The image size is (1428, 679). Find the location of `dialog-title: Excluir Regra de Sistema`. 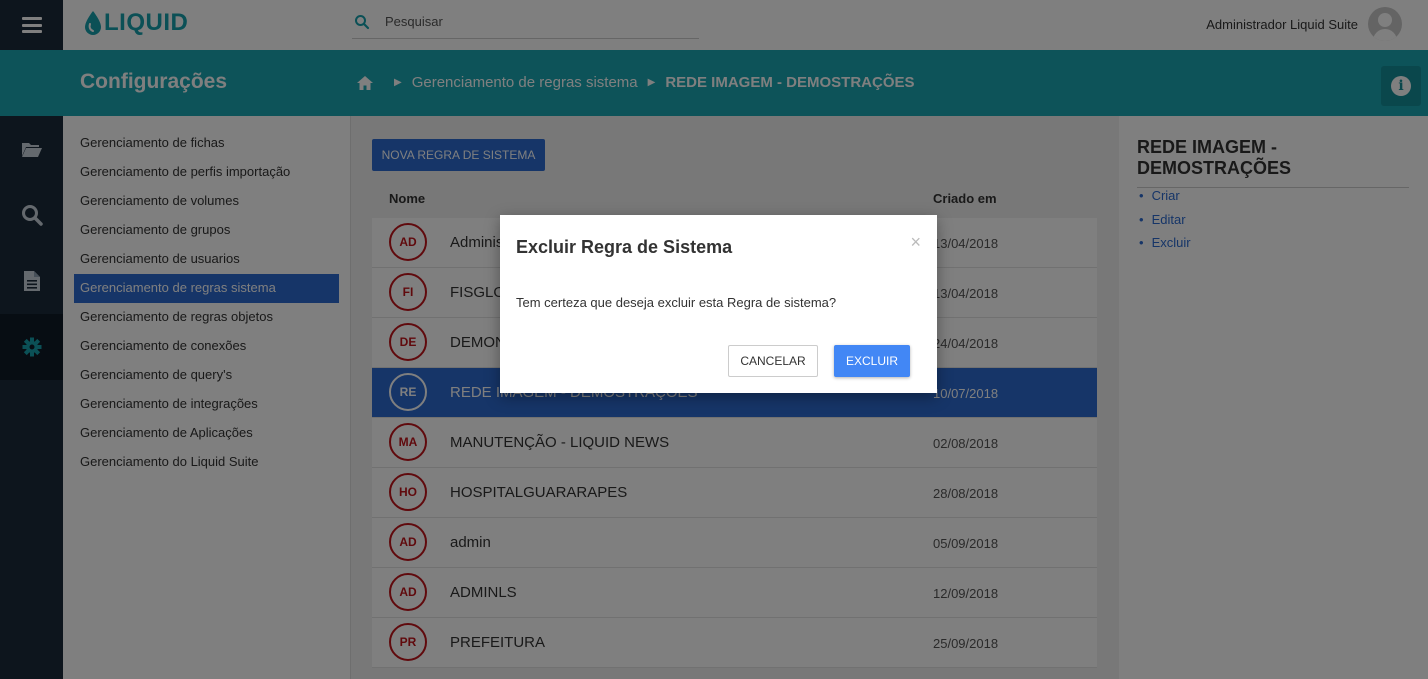

dialog-title: Excluir Regra de Sistema is located at coordinates (624, 247).